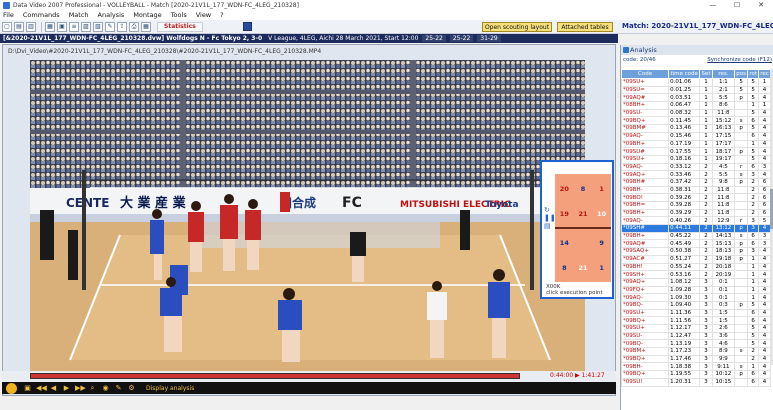 This screenshot has width=773, height=410. I want to click on column-header: rot, so click(753, 74).